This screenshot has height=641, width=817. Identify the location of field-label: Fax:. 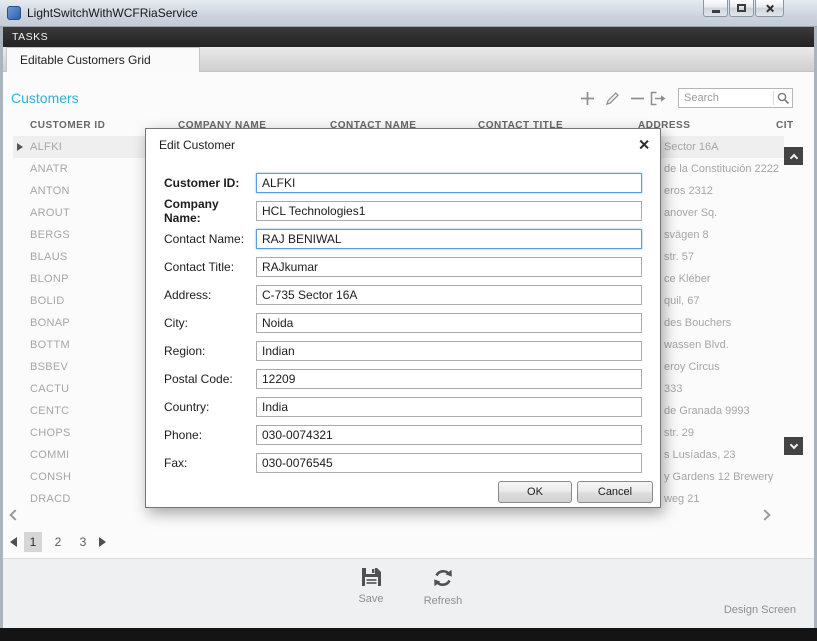
(176, 463).